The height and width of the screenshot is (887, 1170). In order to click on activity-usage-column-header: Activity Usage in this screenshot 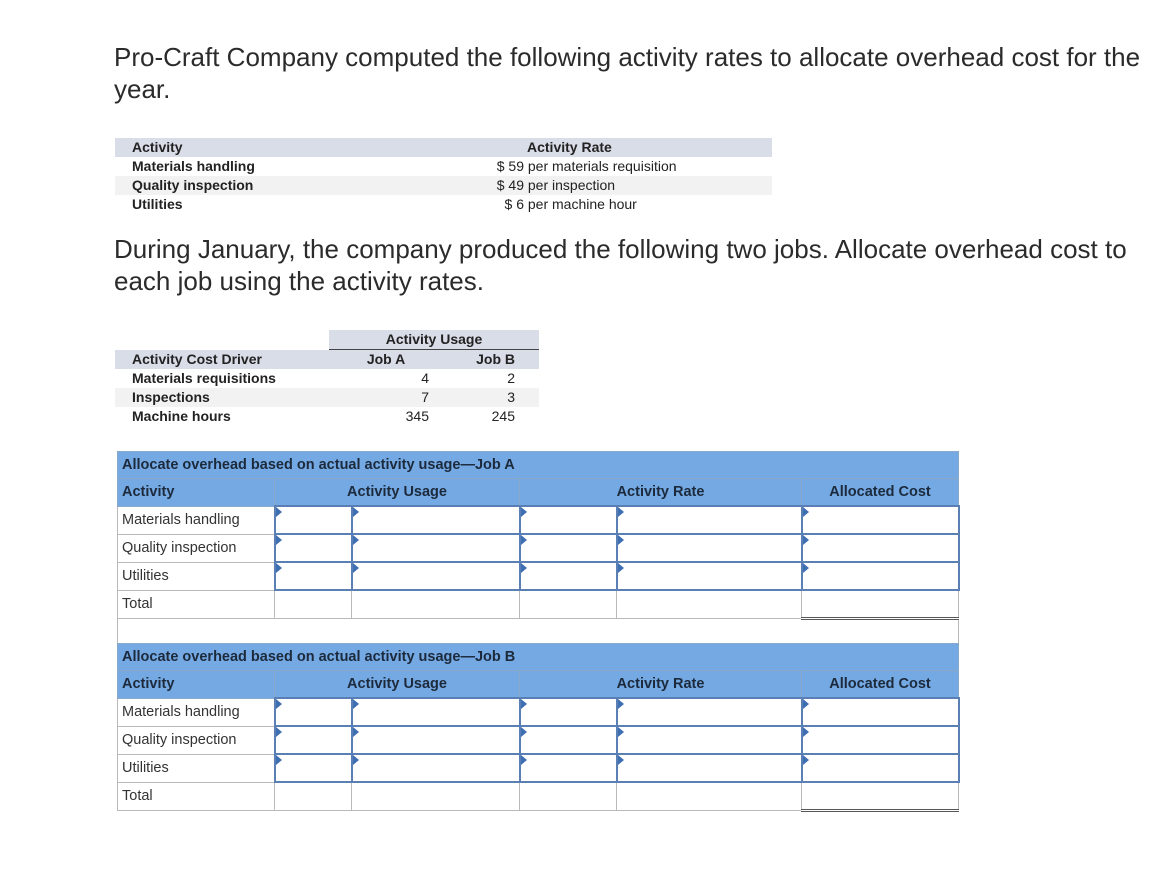, I will do `click(397, 684)`.